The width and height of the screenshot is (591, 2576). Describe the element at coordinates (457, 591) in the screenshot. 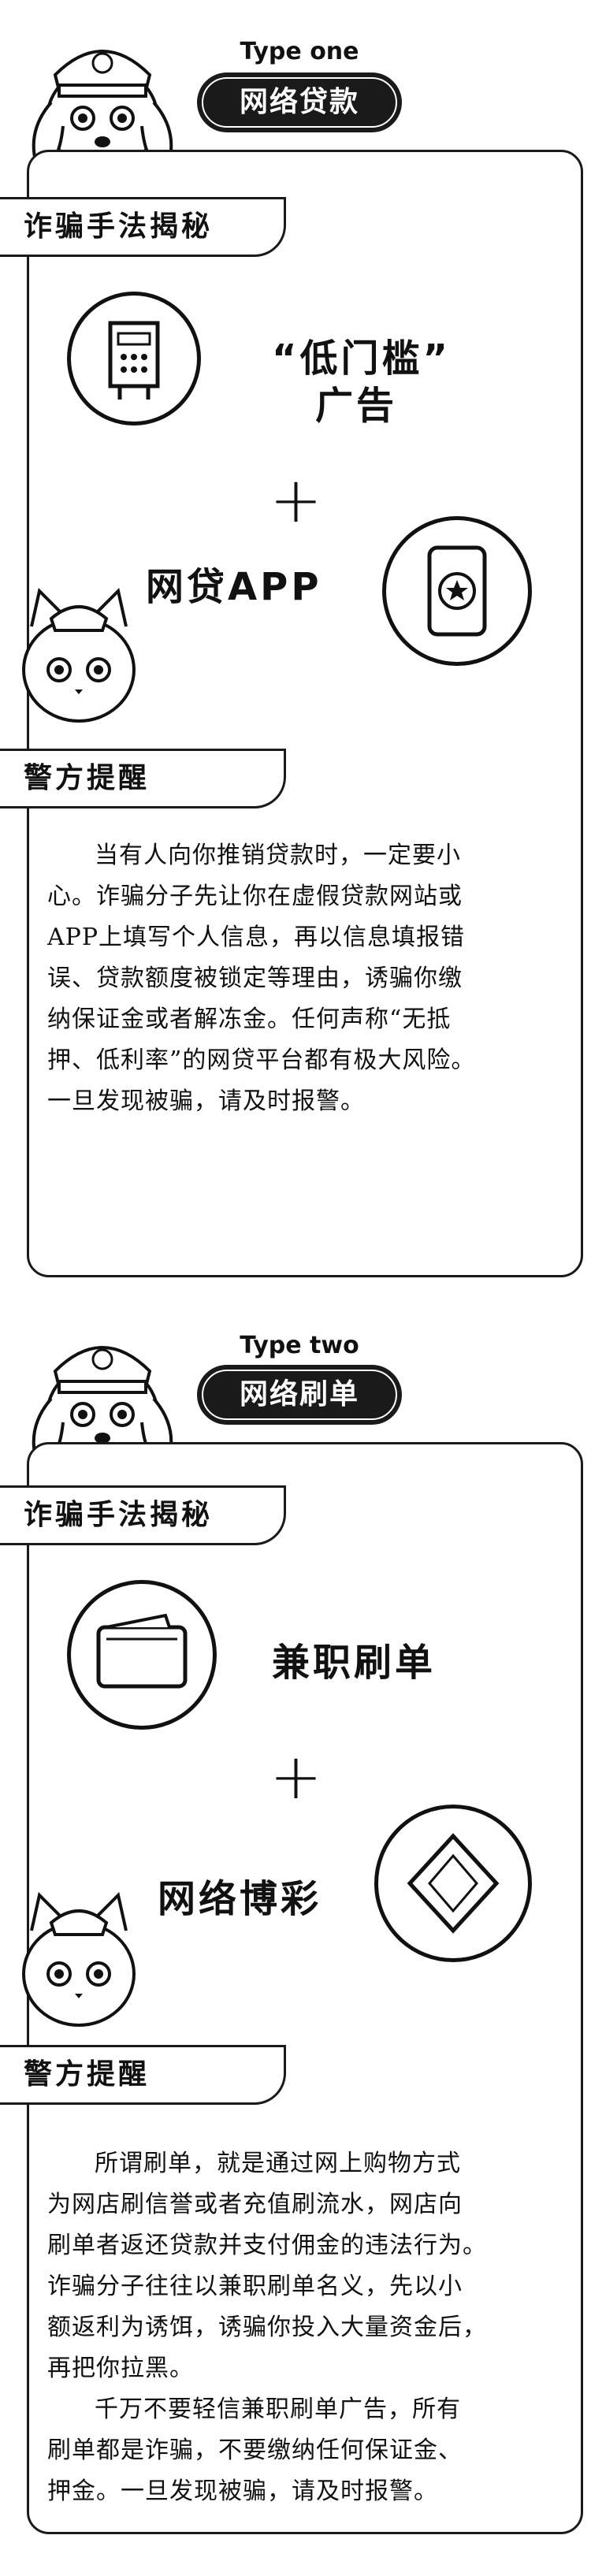

I see `phone-app-icon` at that location.